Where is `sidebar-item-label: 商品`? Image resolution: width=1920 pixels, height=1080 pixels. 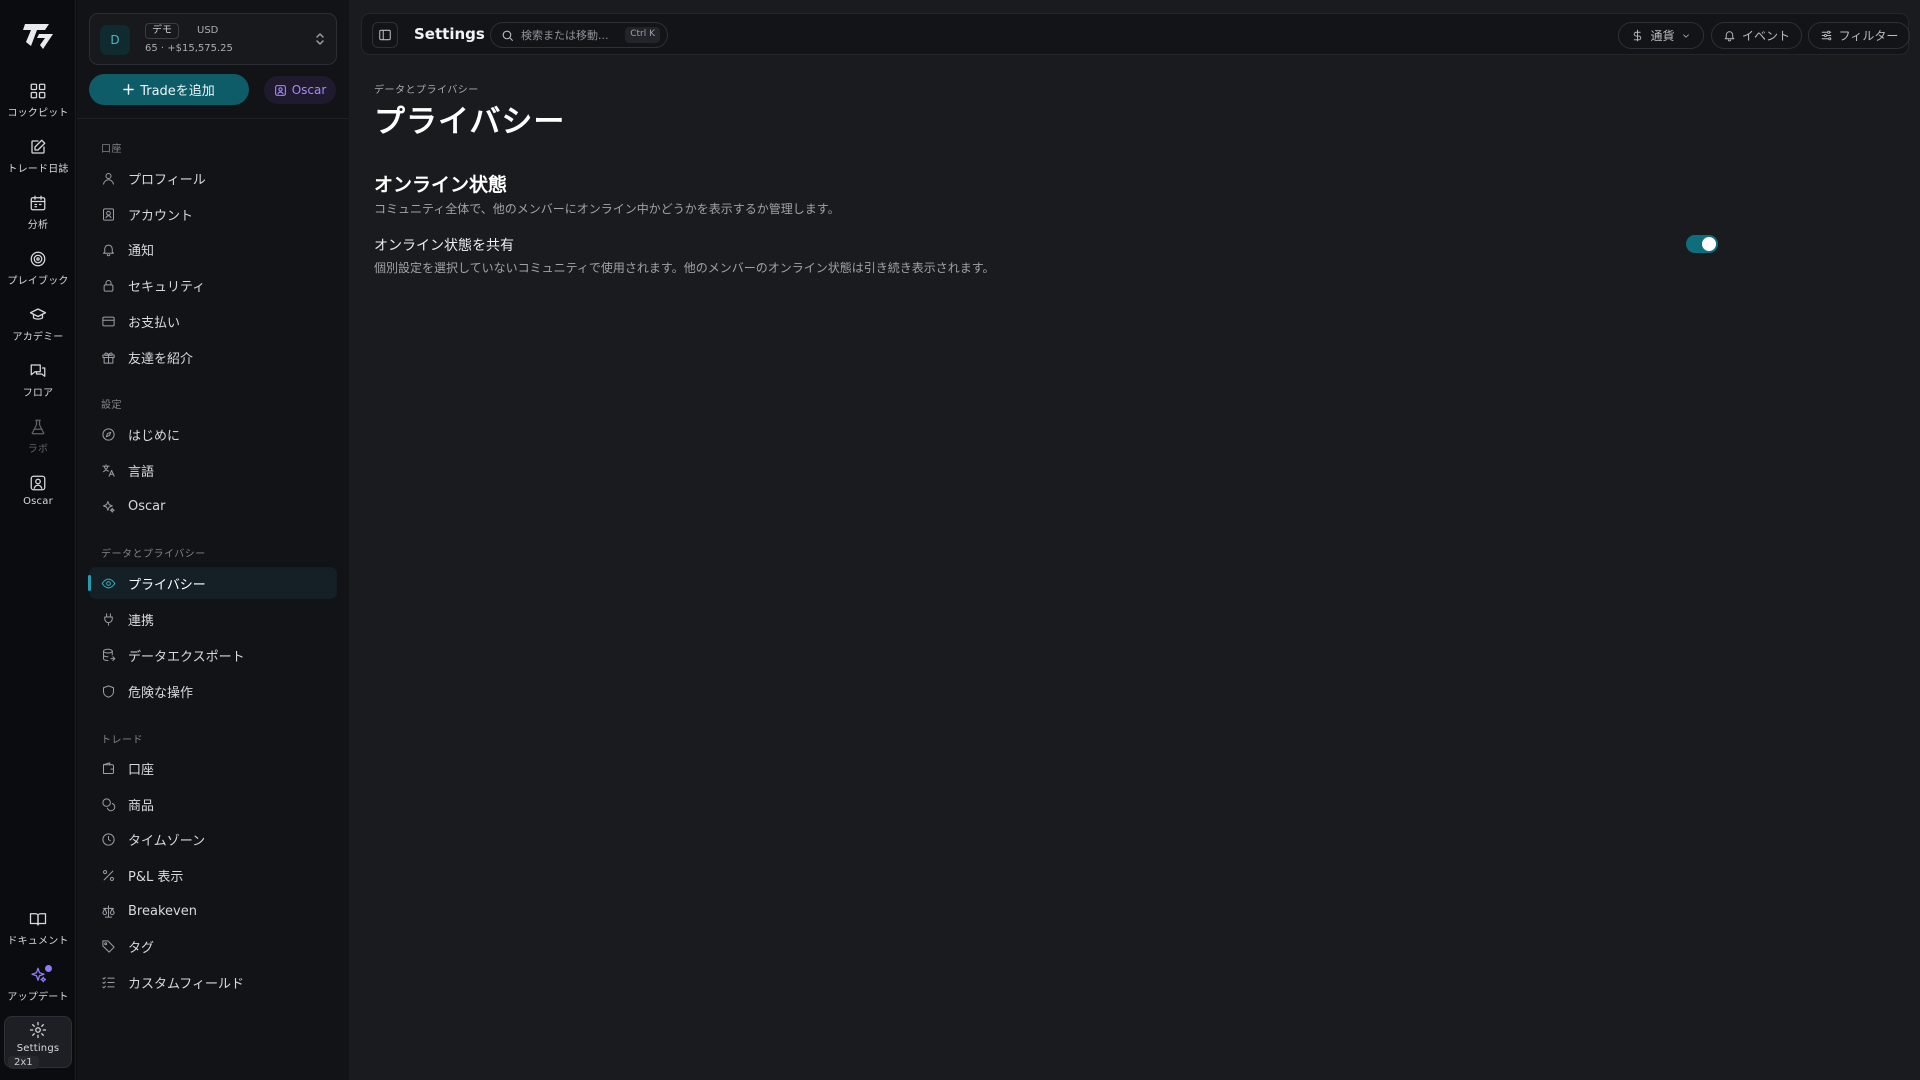 sidebar-item-label: 商品 is located at coordinates (141, 806).